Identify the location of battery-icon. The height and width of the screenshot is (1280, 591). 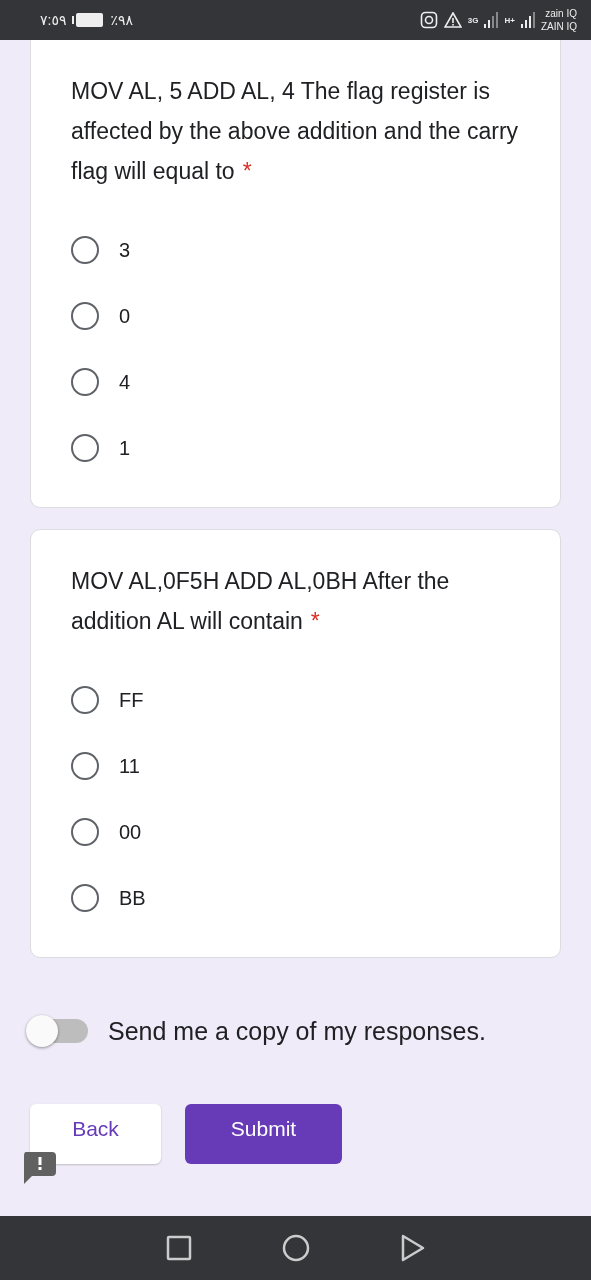
(88, 20).